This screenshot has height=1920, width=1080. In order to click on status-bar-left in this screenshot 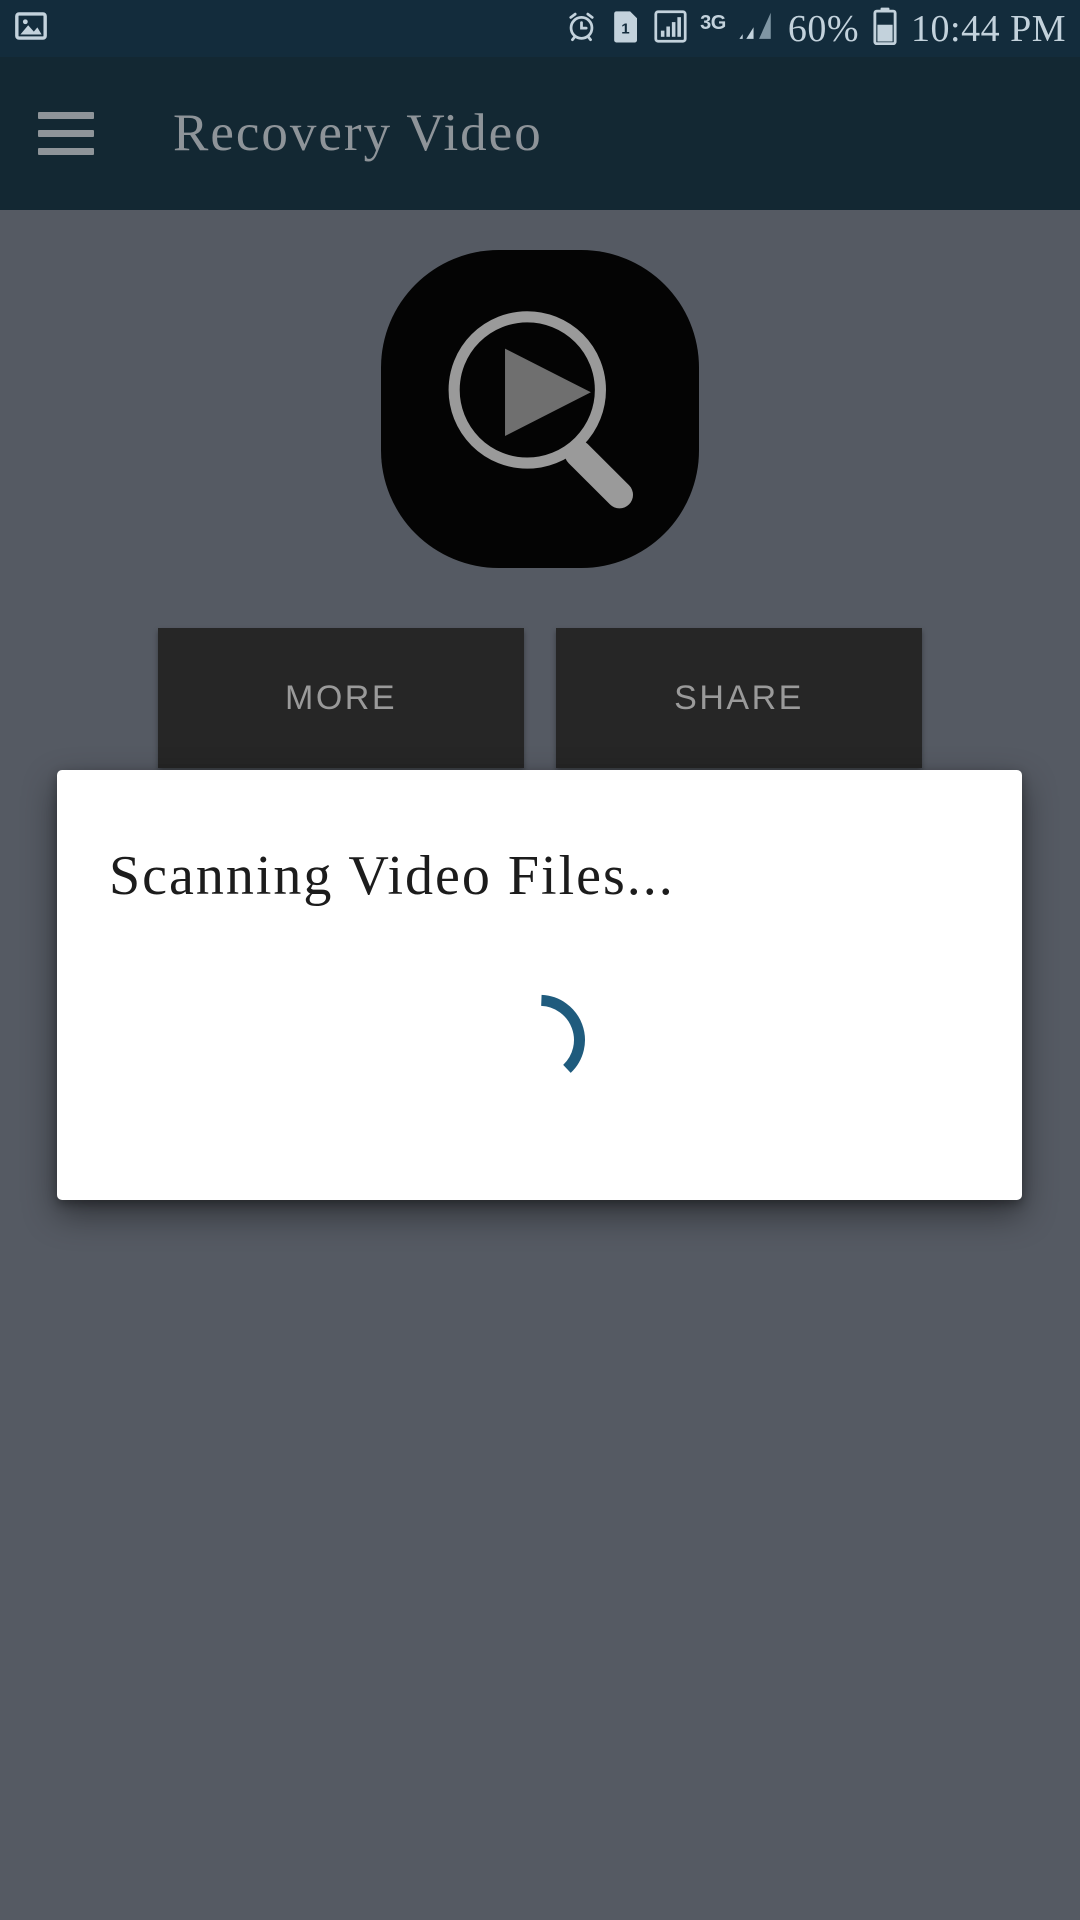, I will do `click(31, 28)`.